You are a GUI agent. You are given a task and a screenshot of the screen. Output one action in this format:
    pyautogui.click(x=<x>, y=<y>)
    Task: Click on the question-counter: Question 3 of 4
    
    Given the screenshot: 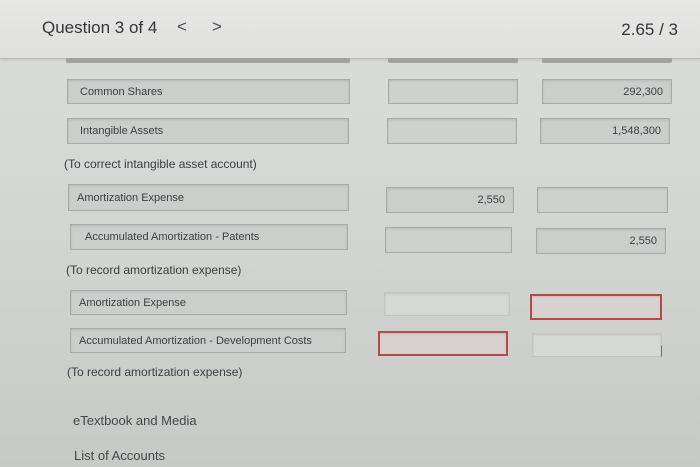 What is the action you would take?
    pyautogui.click(x=100, y=27)
    